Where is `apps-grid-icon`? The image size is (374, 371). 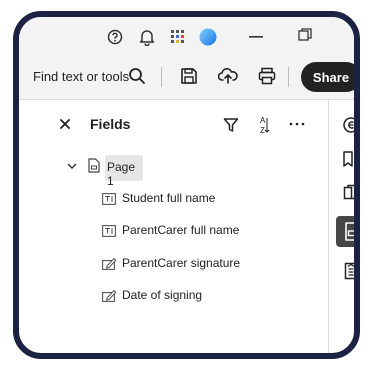
apps-grid-icon is located at coordinates (178, 37).